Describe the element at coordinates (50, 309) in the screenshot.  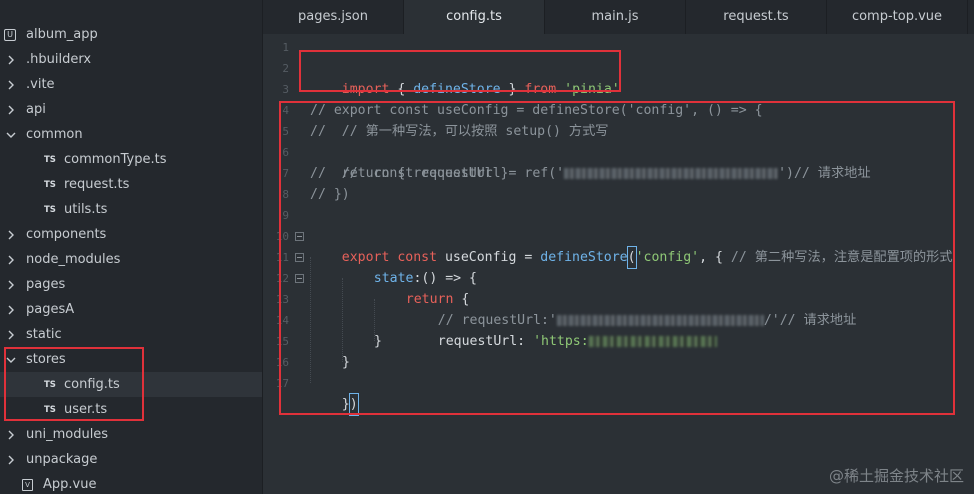
I see `tree-item-label: pagesA` at that location.